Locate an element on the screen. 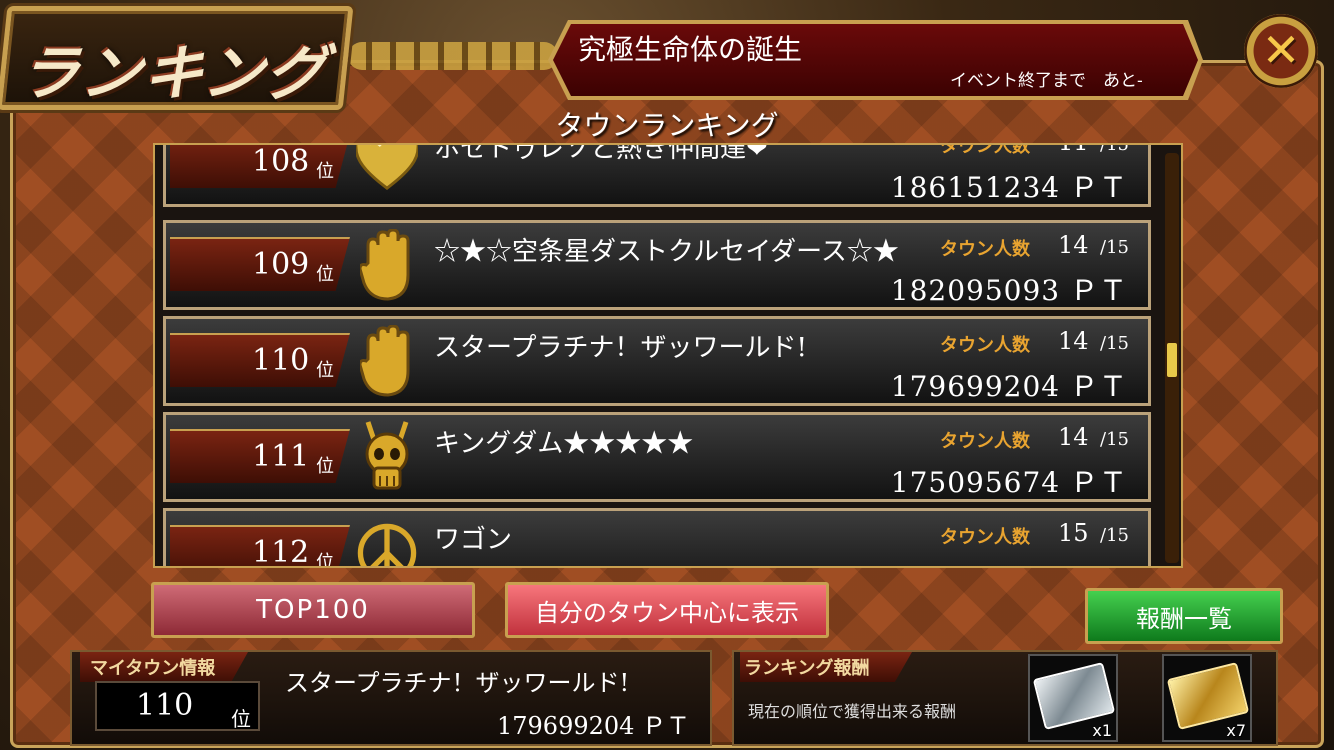 Image resolution: width=1334 pixels, height=750 pixels. my-town-points: 179699204 ＰＴ is located at coordinates (594, 726).